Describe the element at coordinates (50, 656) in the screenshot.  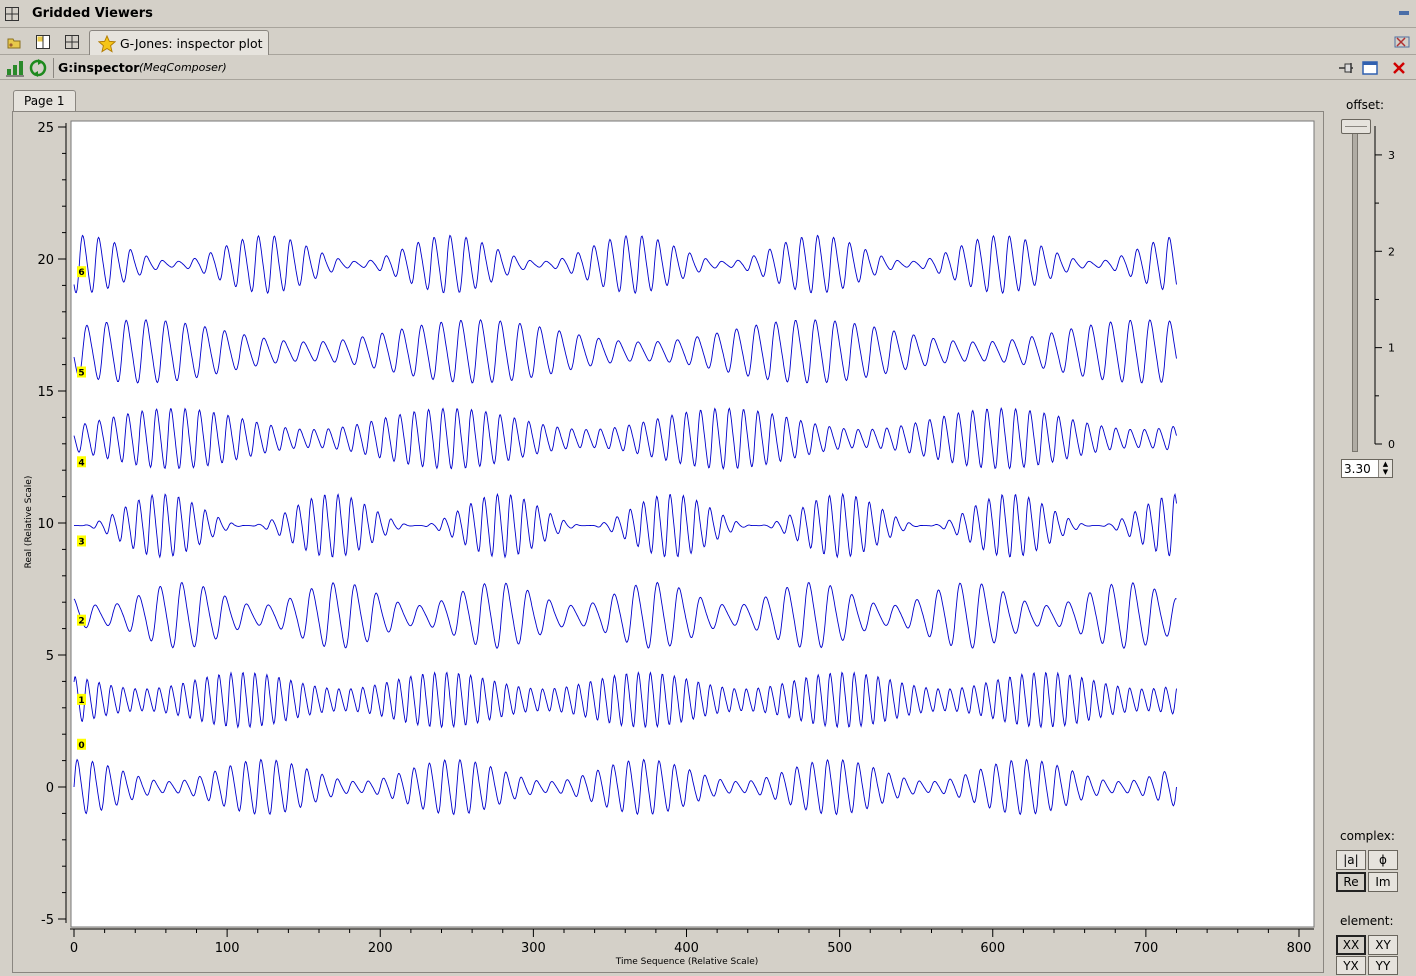
I see `y-tick-label: 5` at that location.